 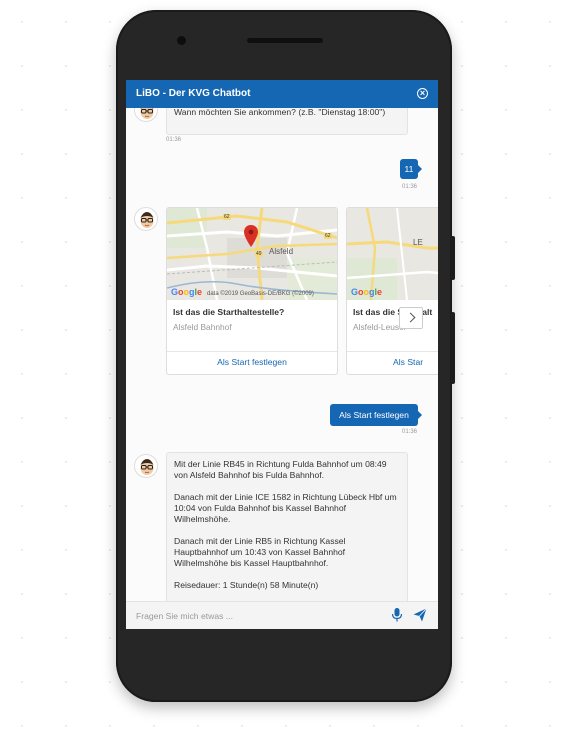 I want to click on road-label: 49, so click(x=259, y=254).